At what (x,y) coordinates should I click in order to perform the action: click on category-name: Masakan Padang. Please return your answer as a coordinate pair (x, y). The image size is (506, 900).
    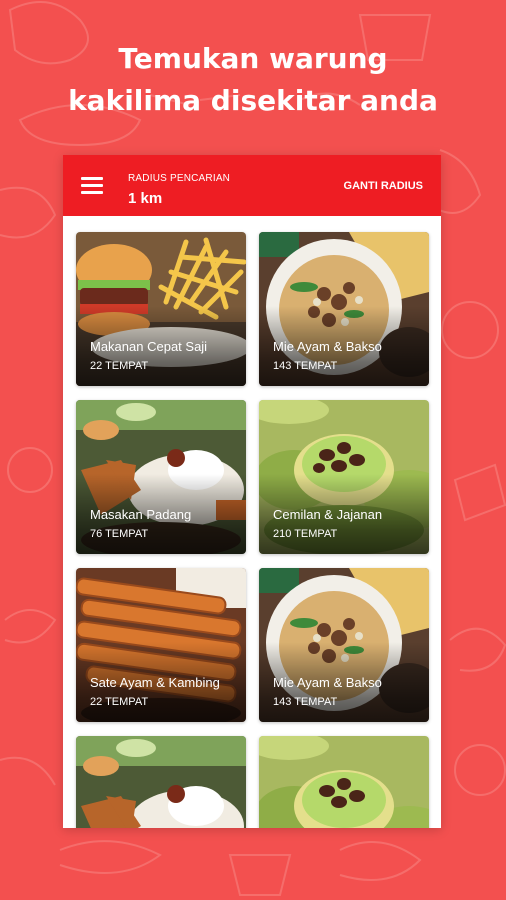
    Looking at the image, I should click on (141, 514).